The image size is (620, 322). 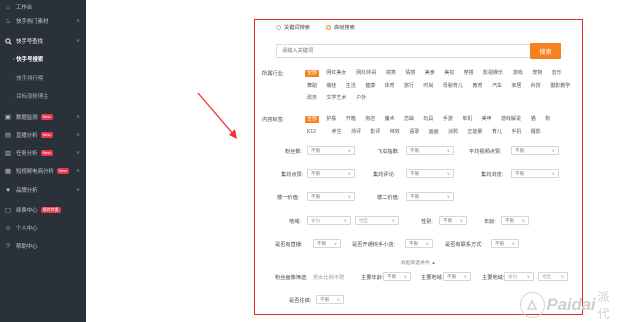 What do you see at coordinates (43, 210) in the screenshot?
I see `sidebar-item-renewal: ▢ 续费中心 限时特惠` at bounding box center [43, 210].